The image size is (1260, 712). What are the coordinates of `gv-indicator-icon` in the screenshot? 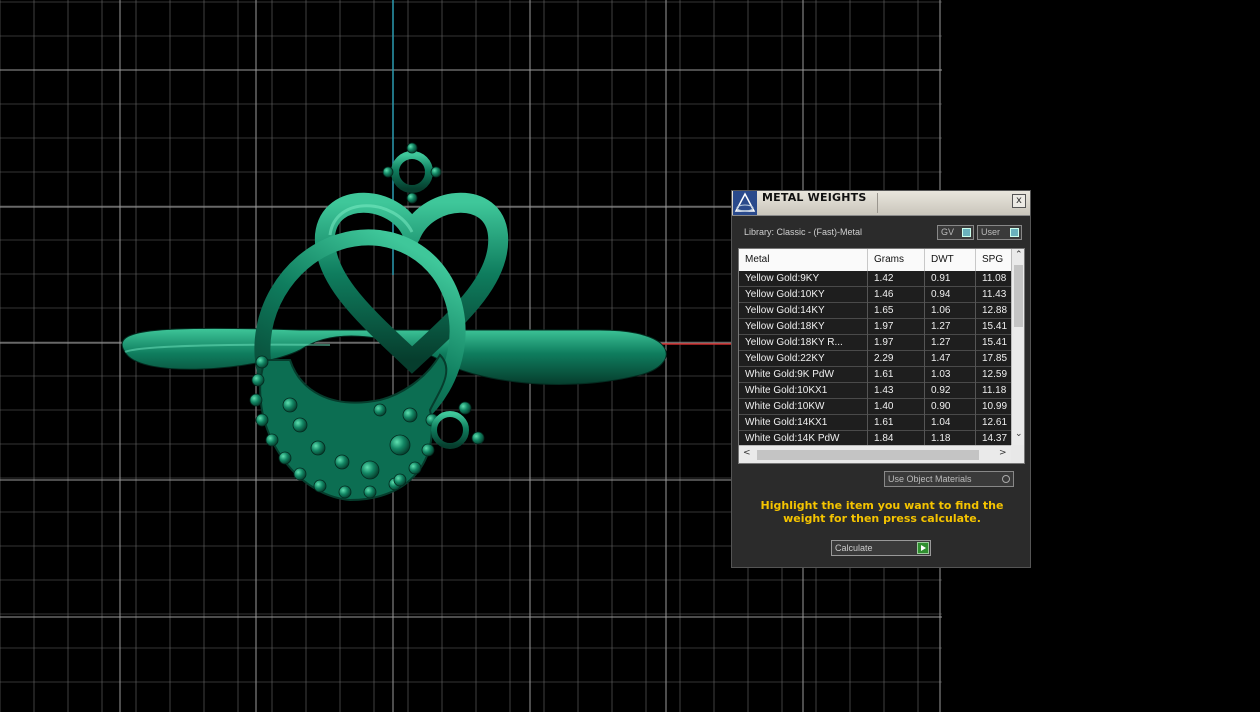 It's located at (966, 232).